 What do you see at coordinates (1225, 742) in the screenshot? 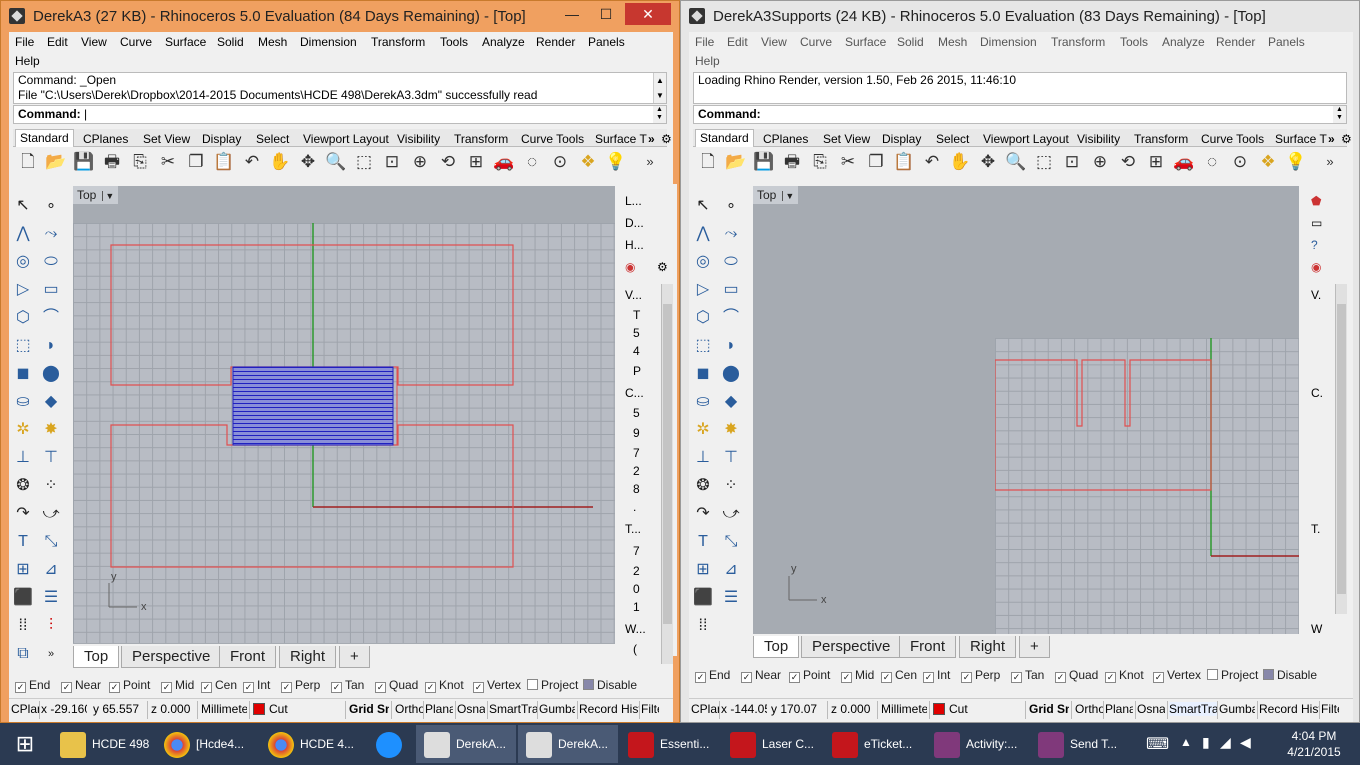
I see `wifi-signal-icon: ◢` at bounding box center [1225, 742].